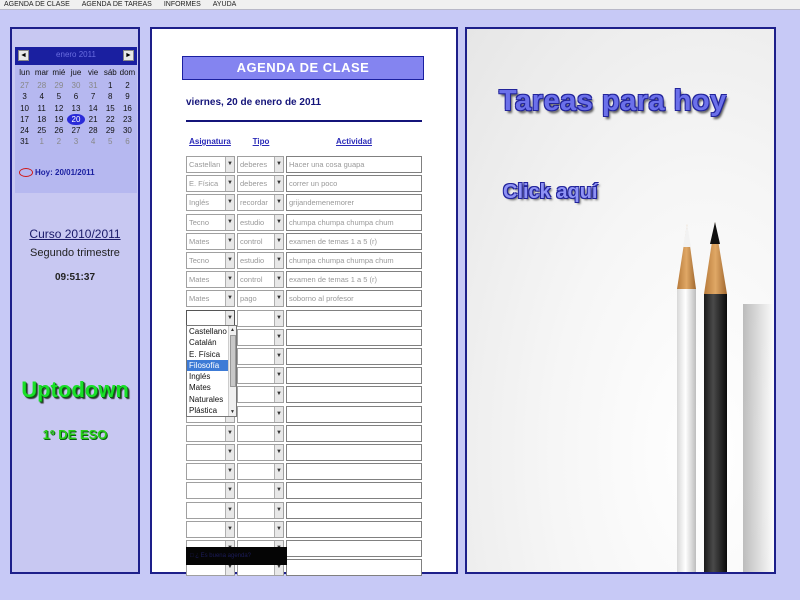 This screenshot has height=600, width=800. What do you see at coordinates (75, 108) in the screenshot?
I see `calendar-day: 13` at bounding box center [75, 108].